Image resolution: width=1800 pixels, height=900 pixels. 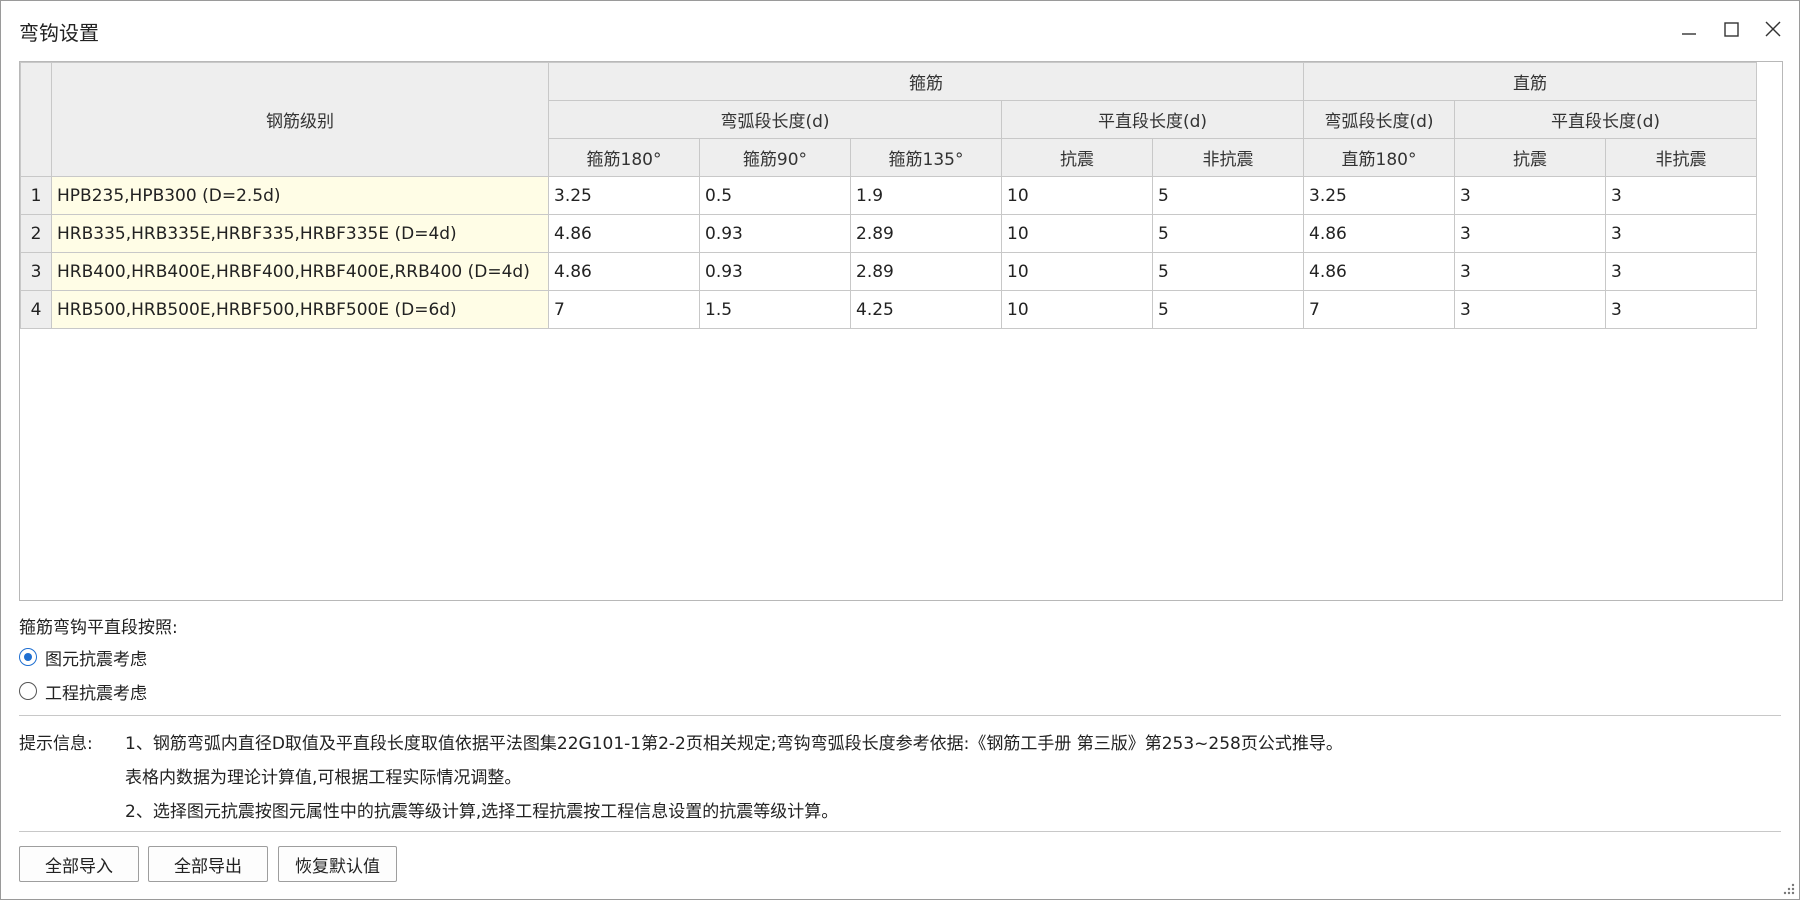 I want to click on header-straight-group: 直筋, so click(x=1530, y=81).